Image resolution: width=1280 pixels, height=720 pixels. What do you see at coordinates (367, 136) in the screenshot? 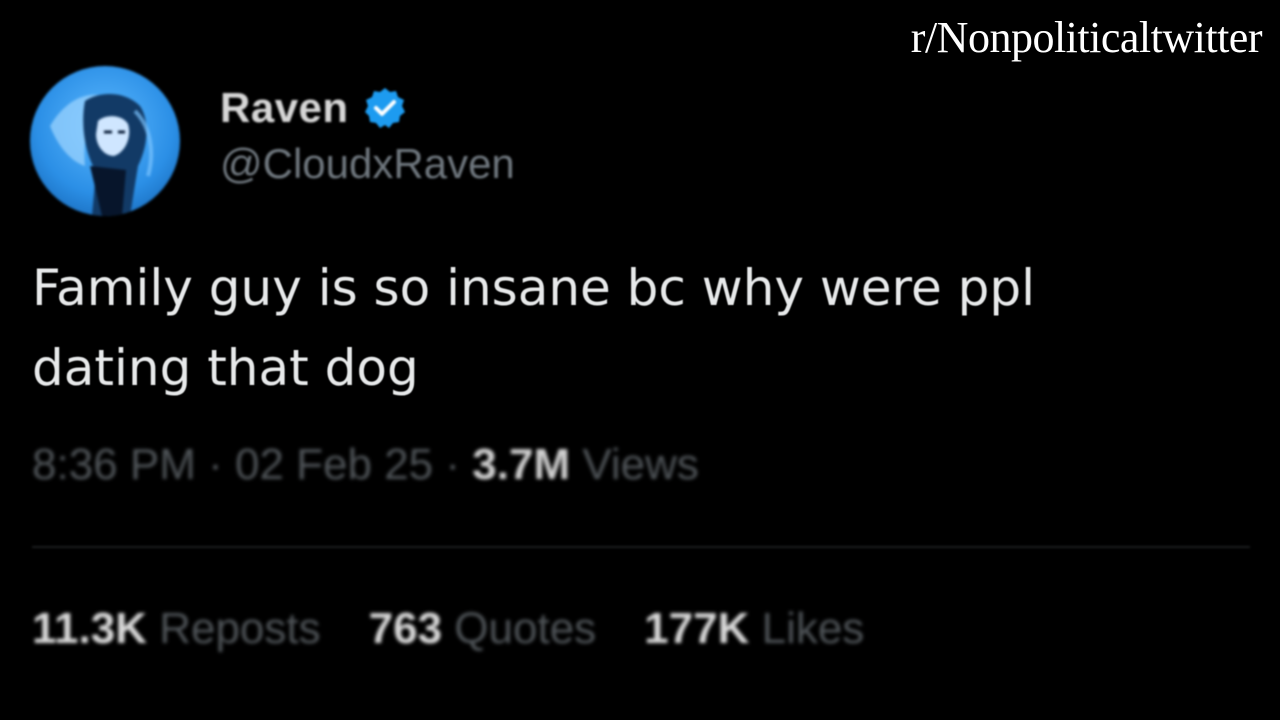
I see `author-names: Raven @CloudxRaven` at bounding box center [367, 136].